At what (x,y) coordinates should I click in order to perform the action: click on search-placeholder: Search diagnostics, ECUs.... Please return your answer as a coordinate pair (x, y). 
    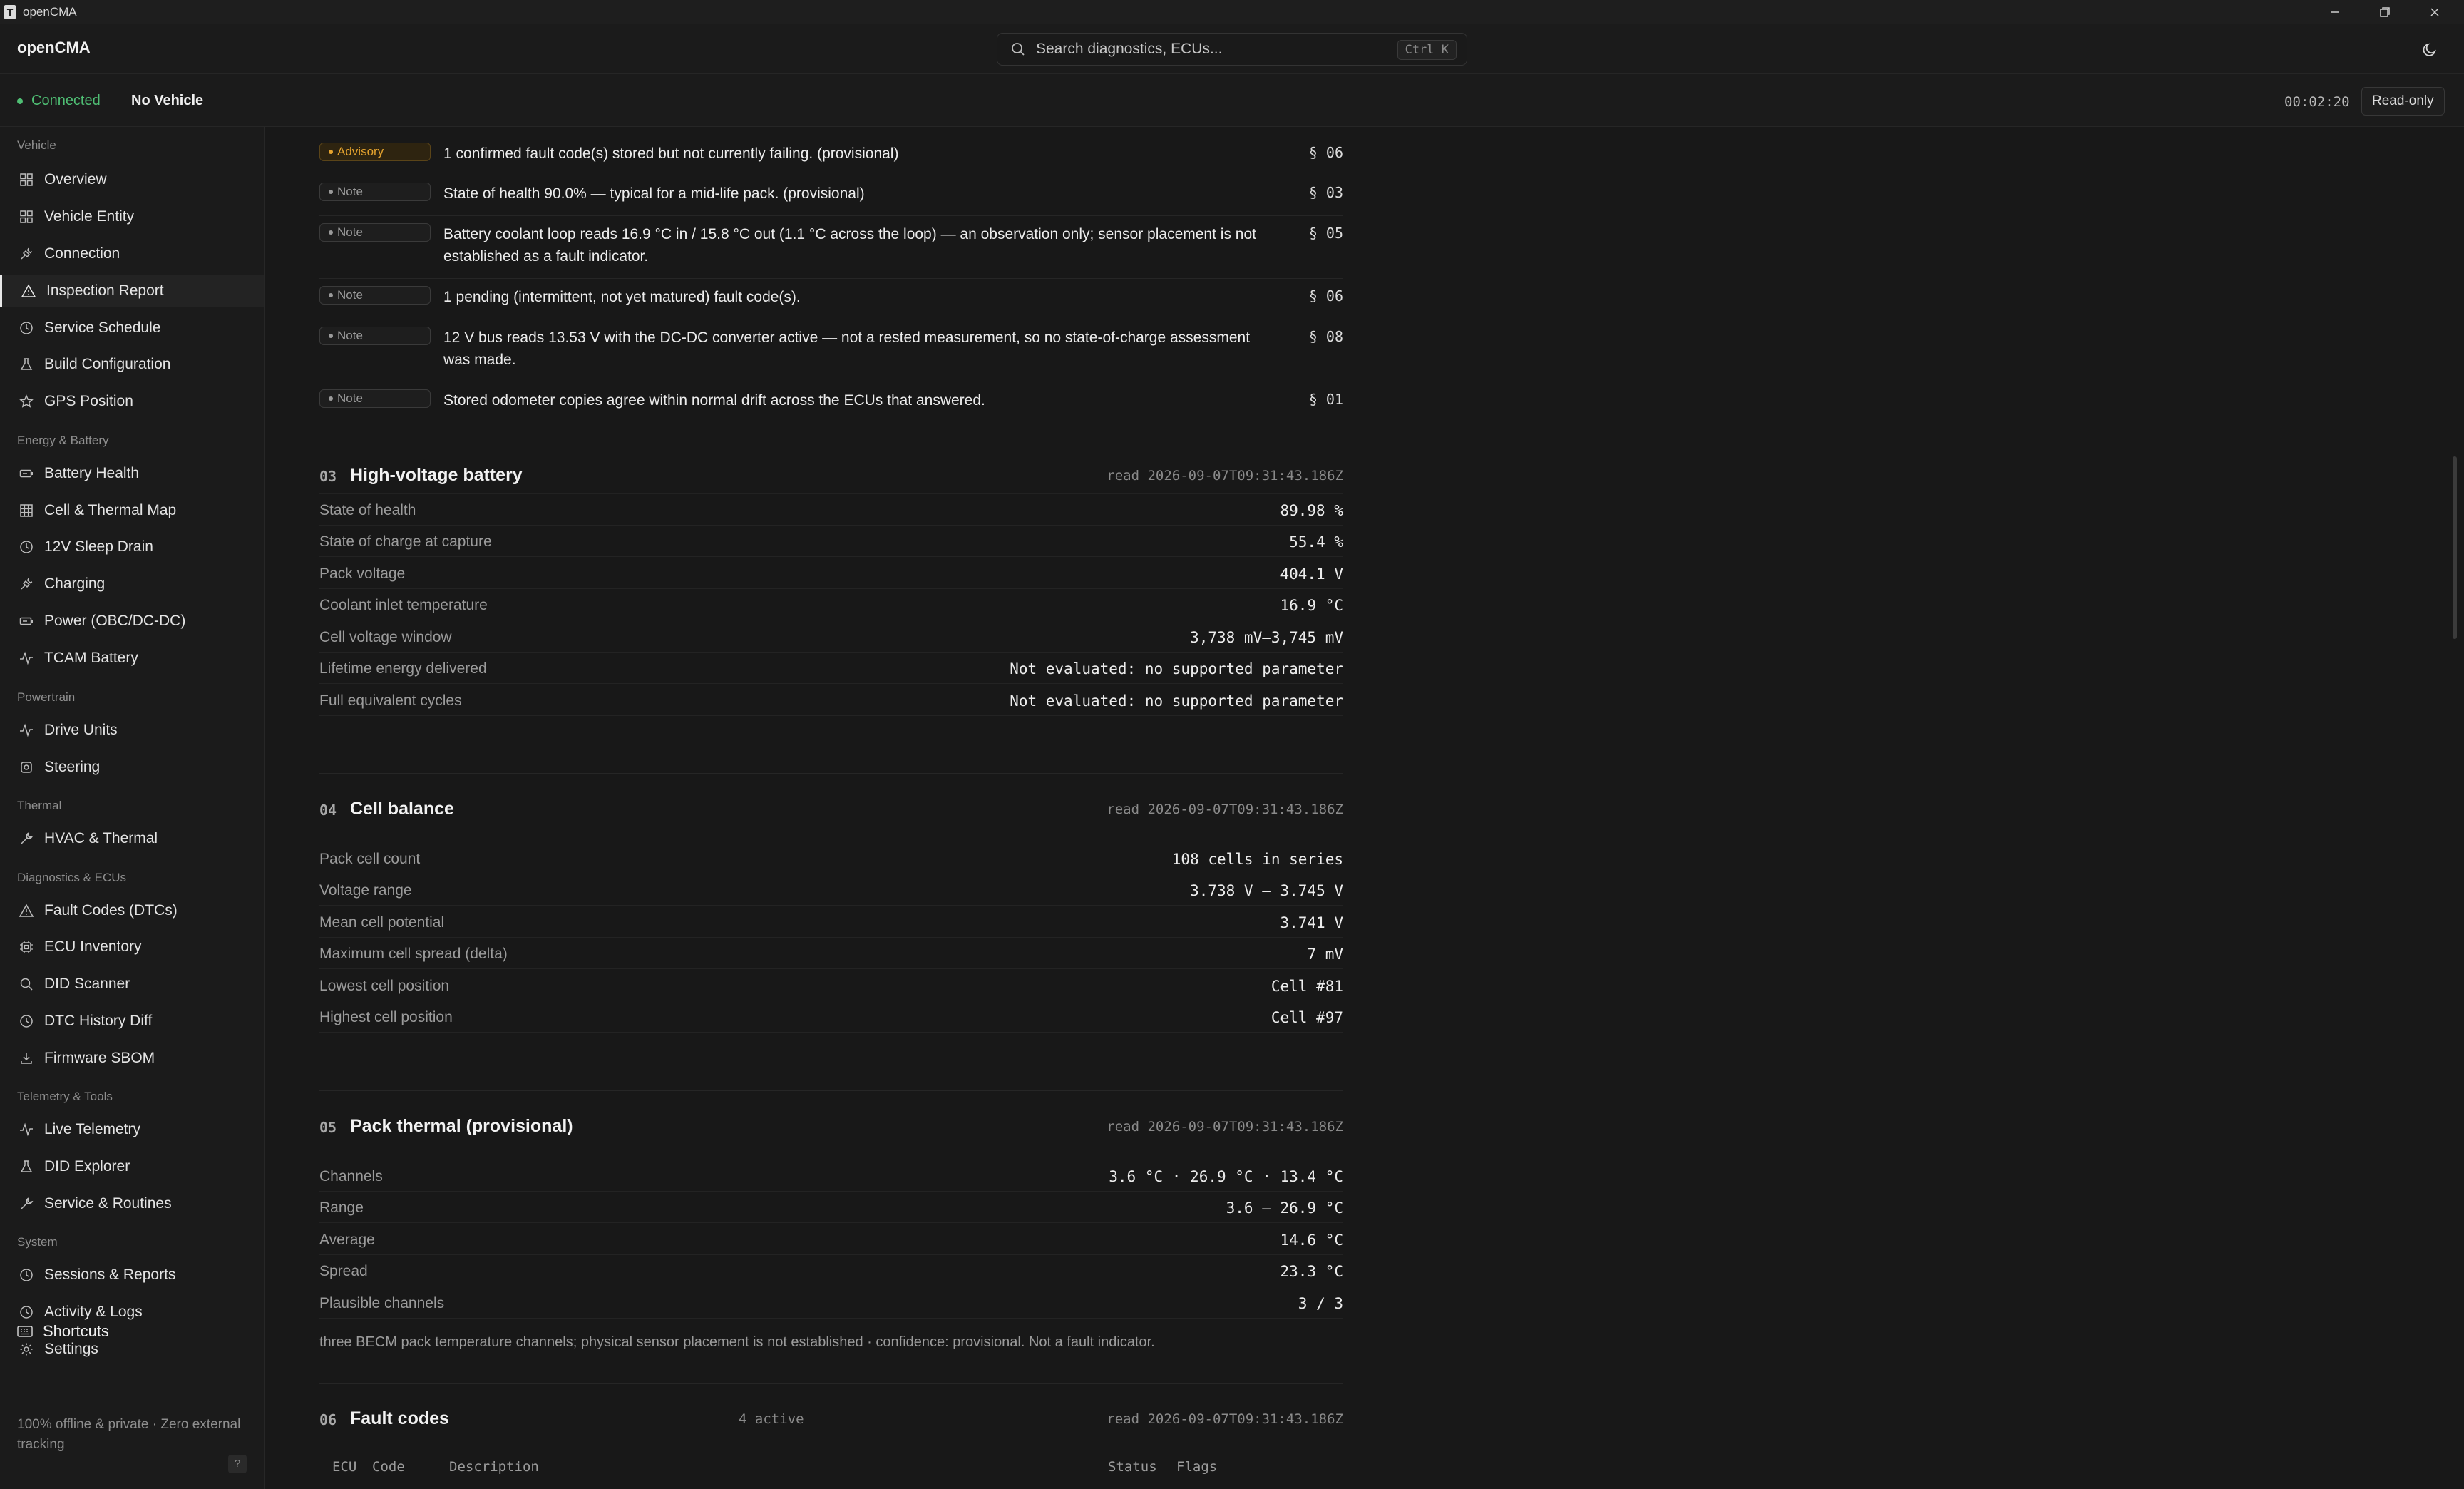
    Looking at the image, I should click on (1129, 49).